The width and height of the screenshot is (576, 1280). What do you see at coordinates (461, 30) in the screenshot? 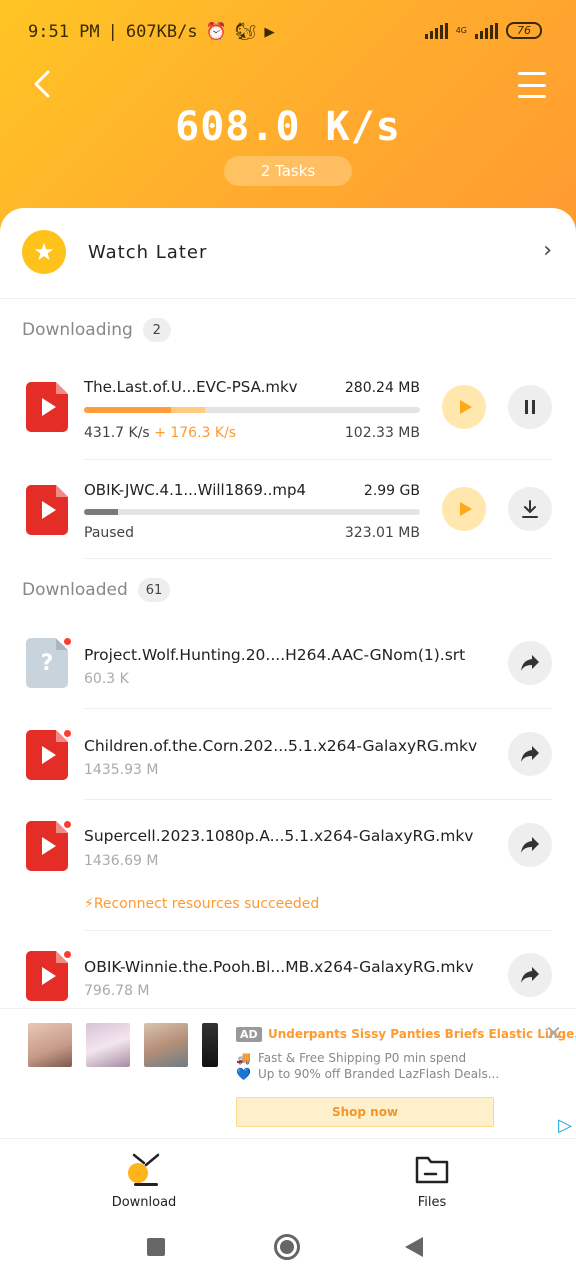
I see `network-type: 4G` at bounding box center [461, 30].